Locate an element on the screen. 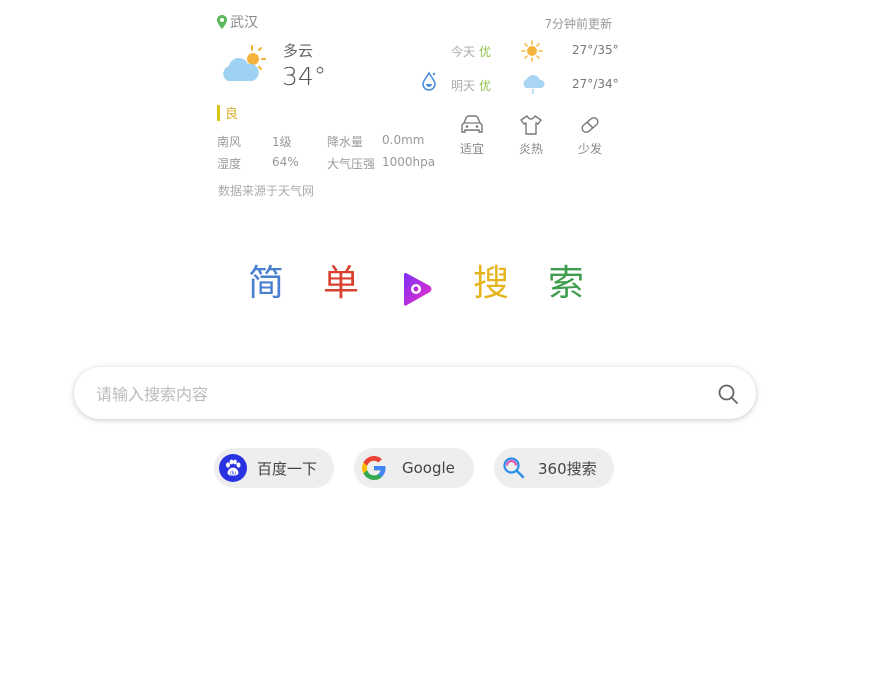  logo-char-3: 搜 is located at coordinates (491, 283).